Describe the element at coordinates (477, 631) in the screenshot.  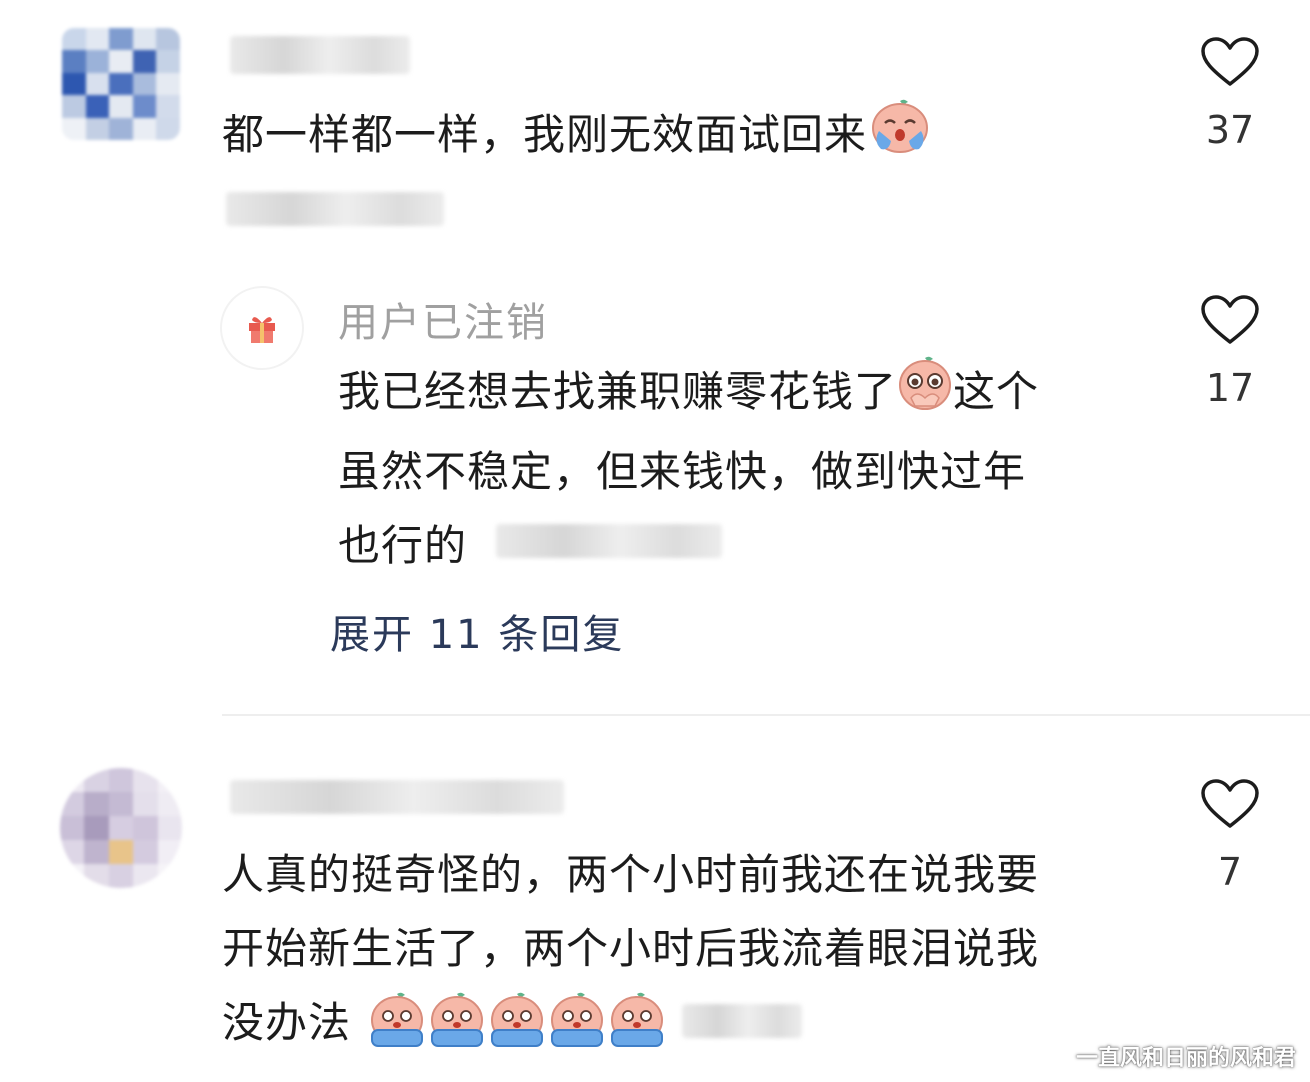
I see `expand-replies-link: 展开 11 条回复` at that location.